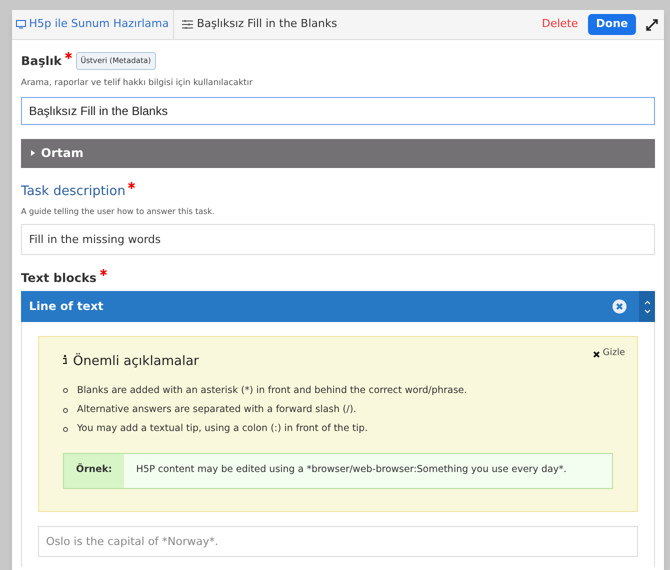  I want to click on done-button: Done, so click(612, 24).